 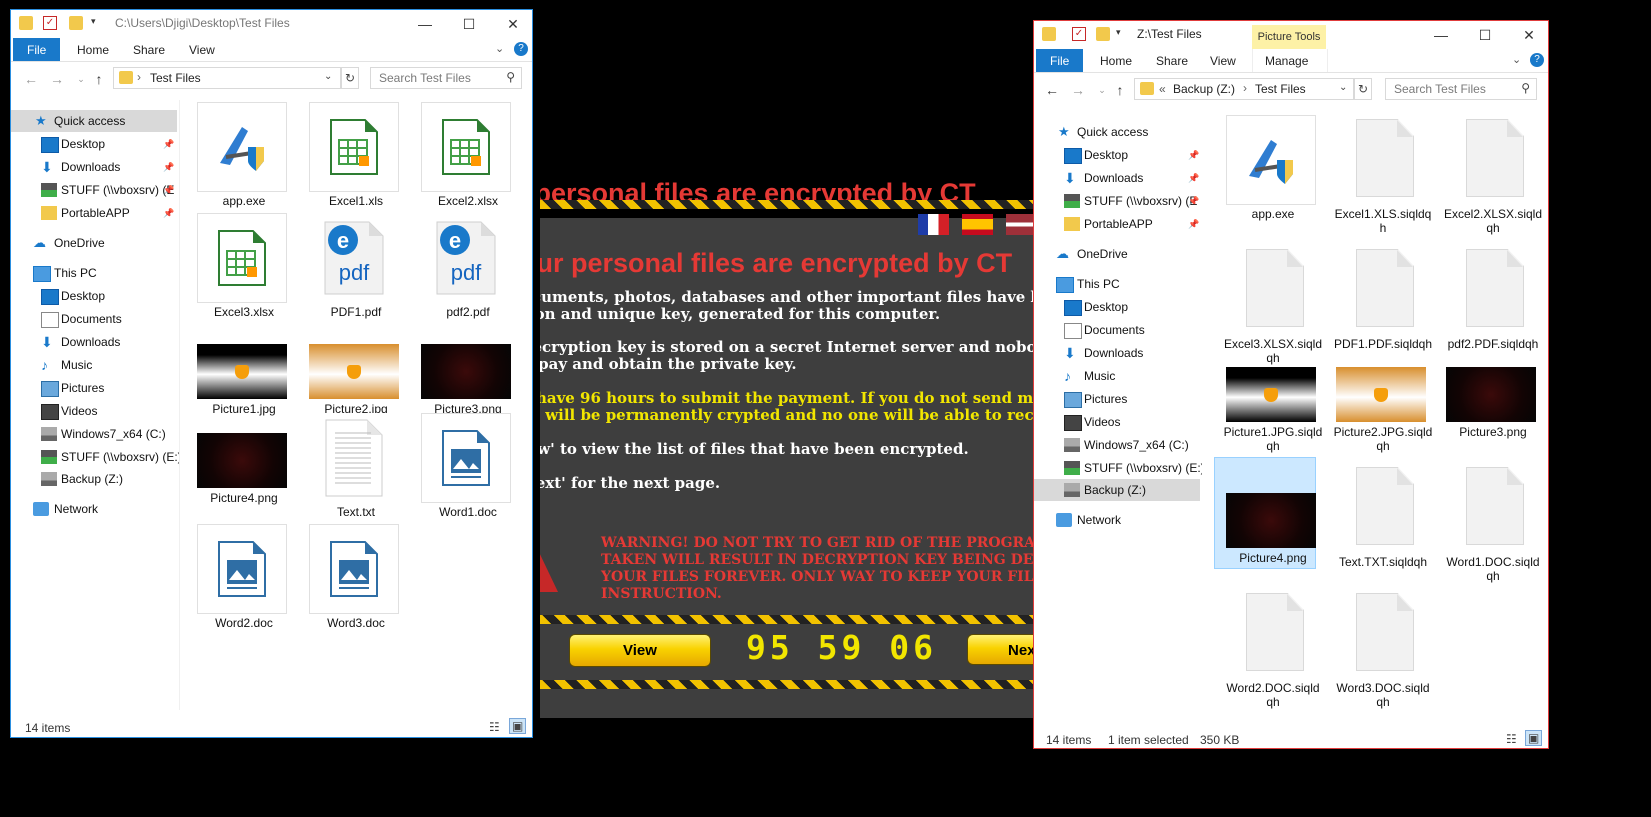 What do you see at coordinates (139, 77) in the screenshot?
I see `chevron-right-icon: ›` at bounding box center [139, 77].